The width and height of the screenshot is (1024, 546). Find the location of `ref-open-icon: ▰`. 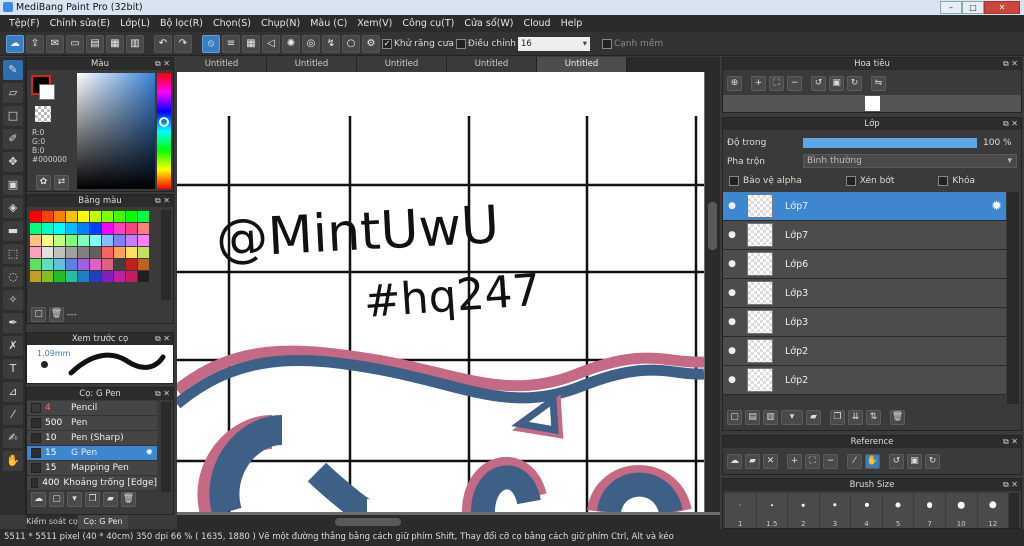

ref-open-icon: ▰ is located at coordinates (752, 461).